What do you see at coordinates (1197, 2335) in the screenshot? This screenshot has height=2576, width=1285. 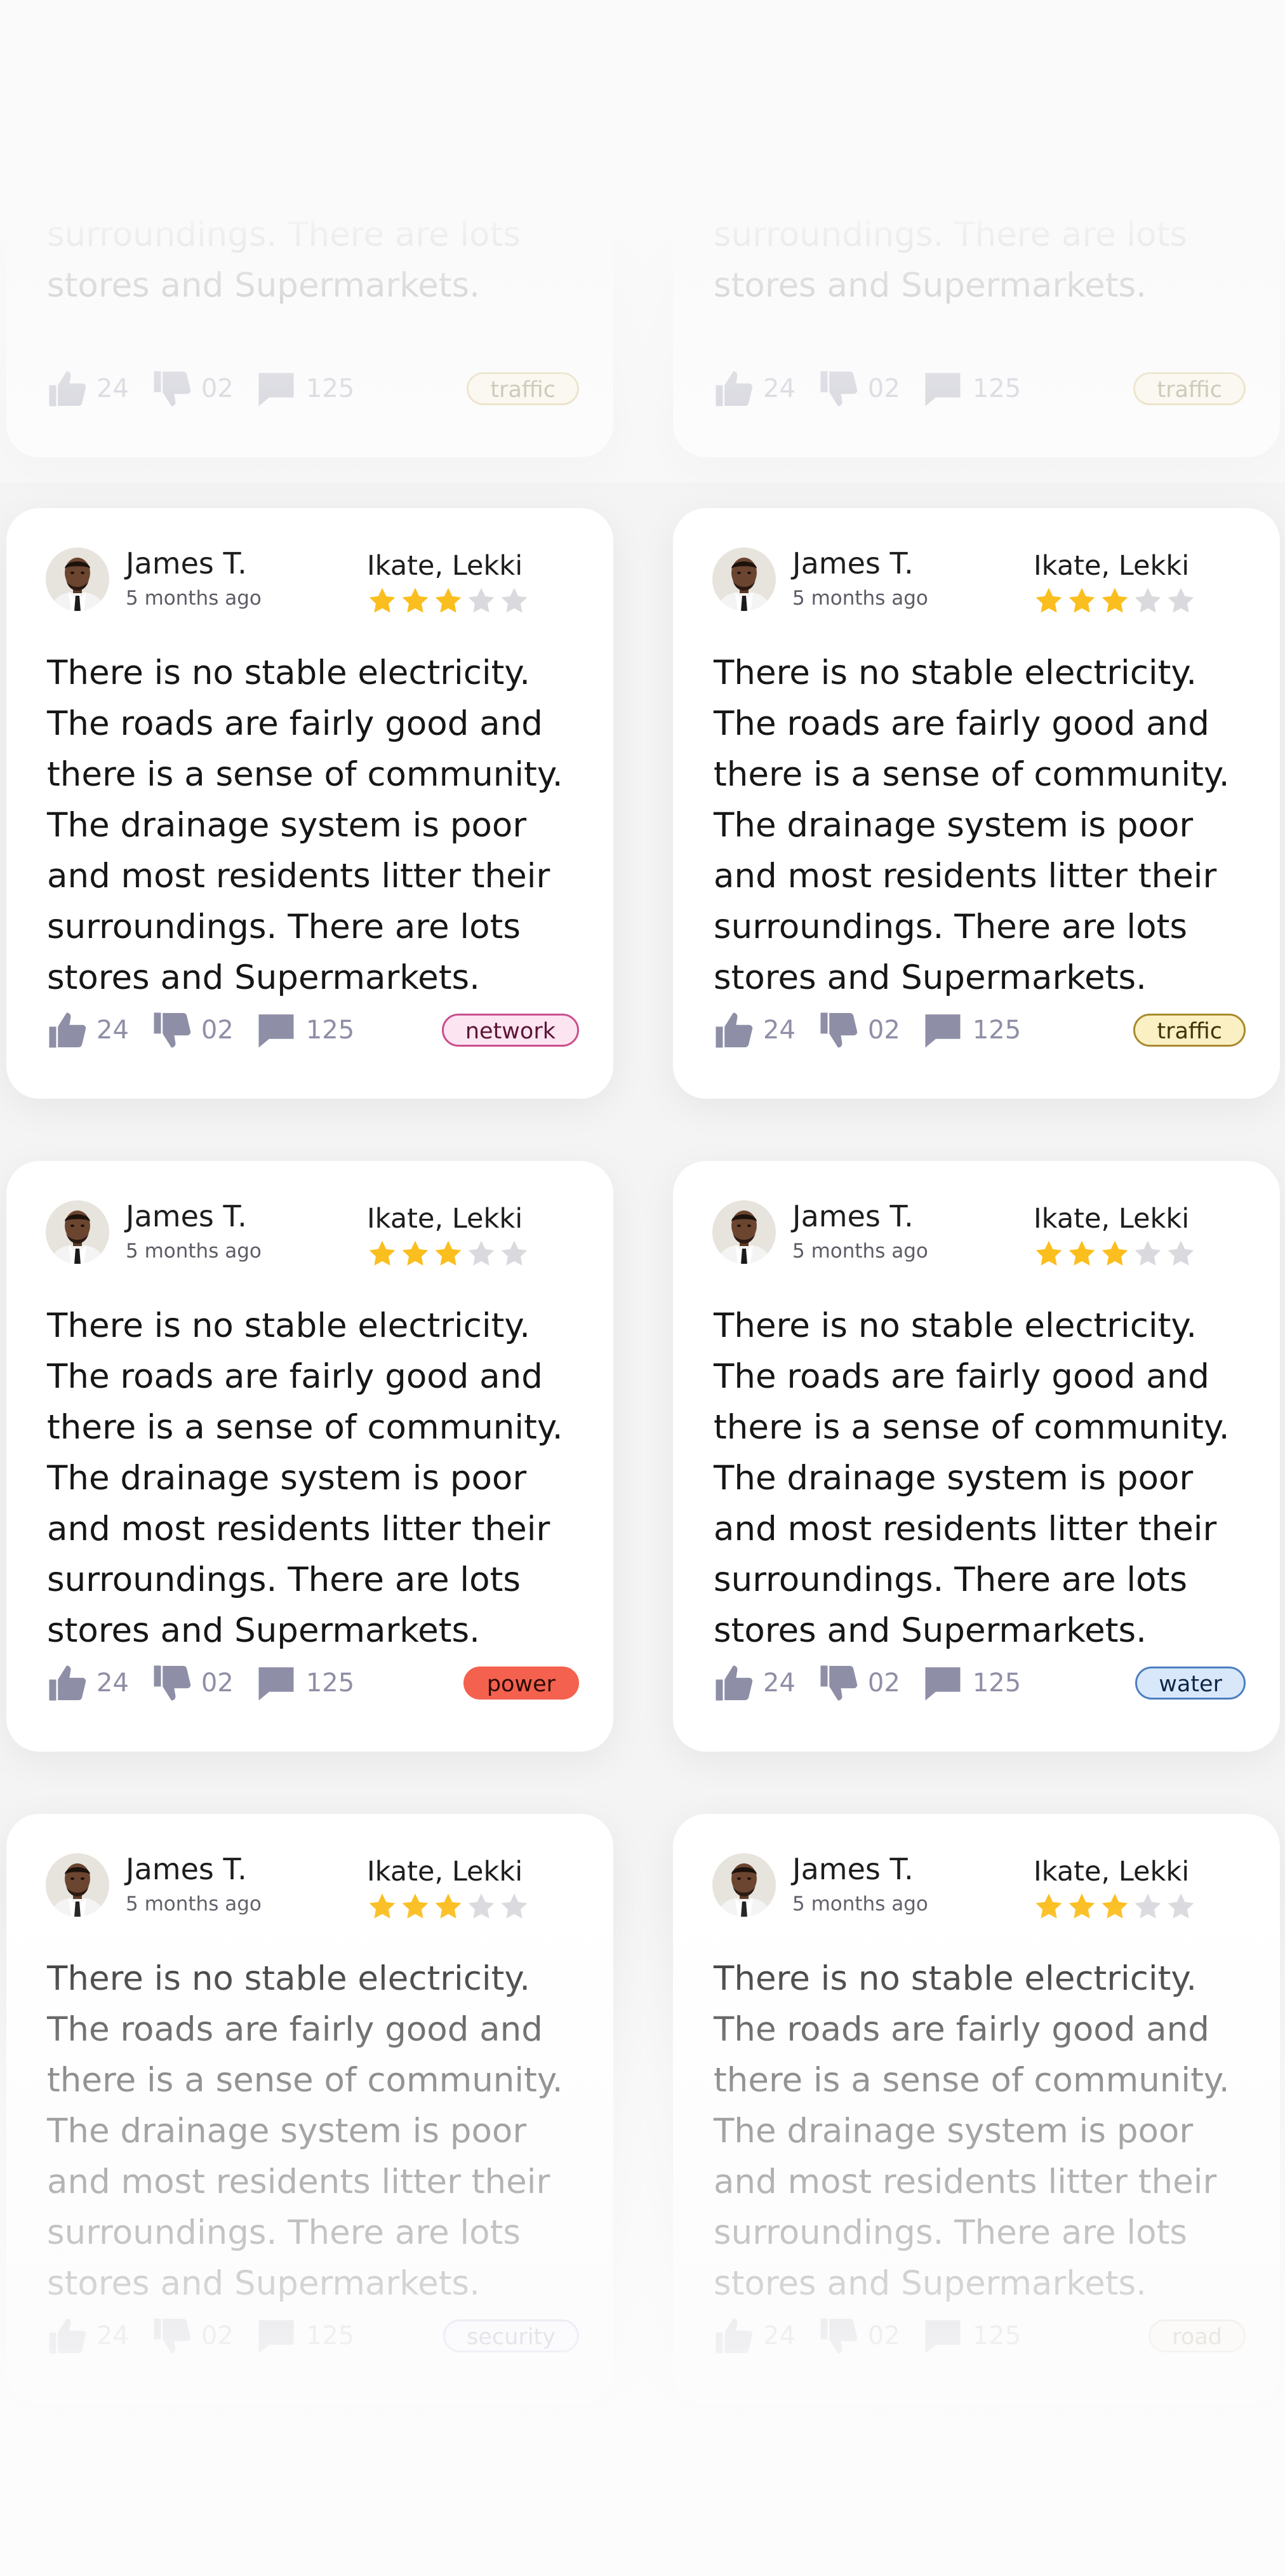 I see `category-tag: road` at bounding box center [1197, 2335].